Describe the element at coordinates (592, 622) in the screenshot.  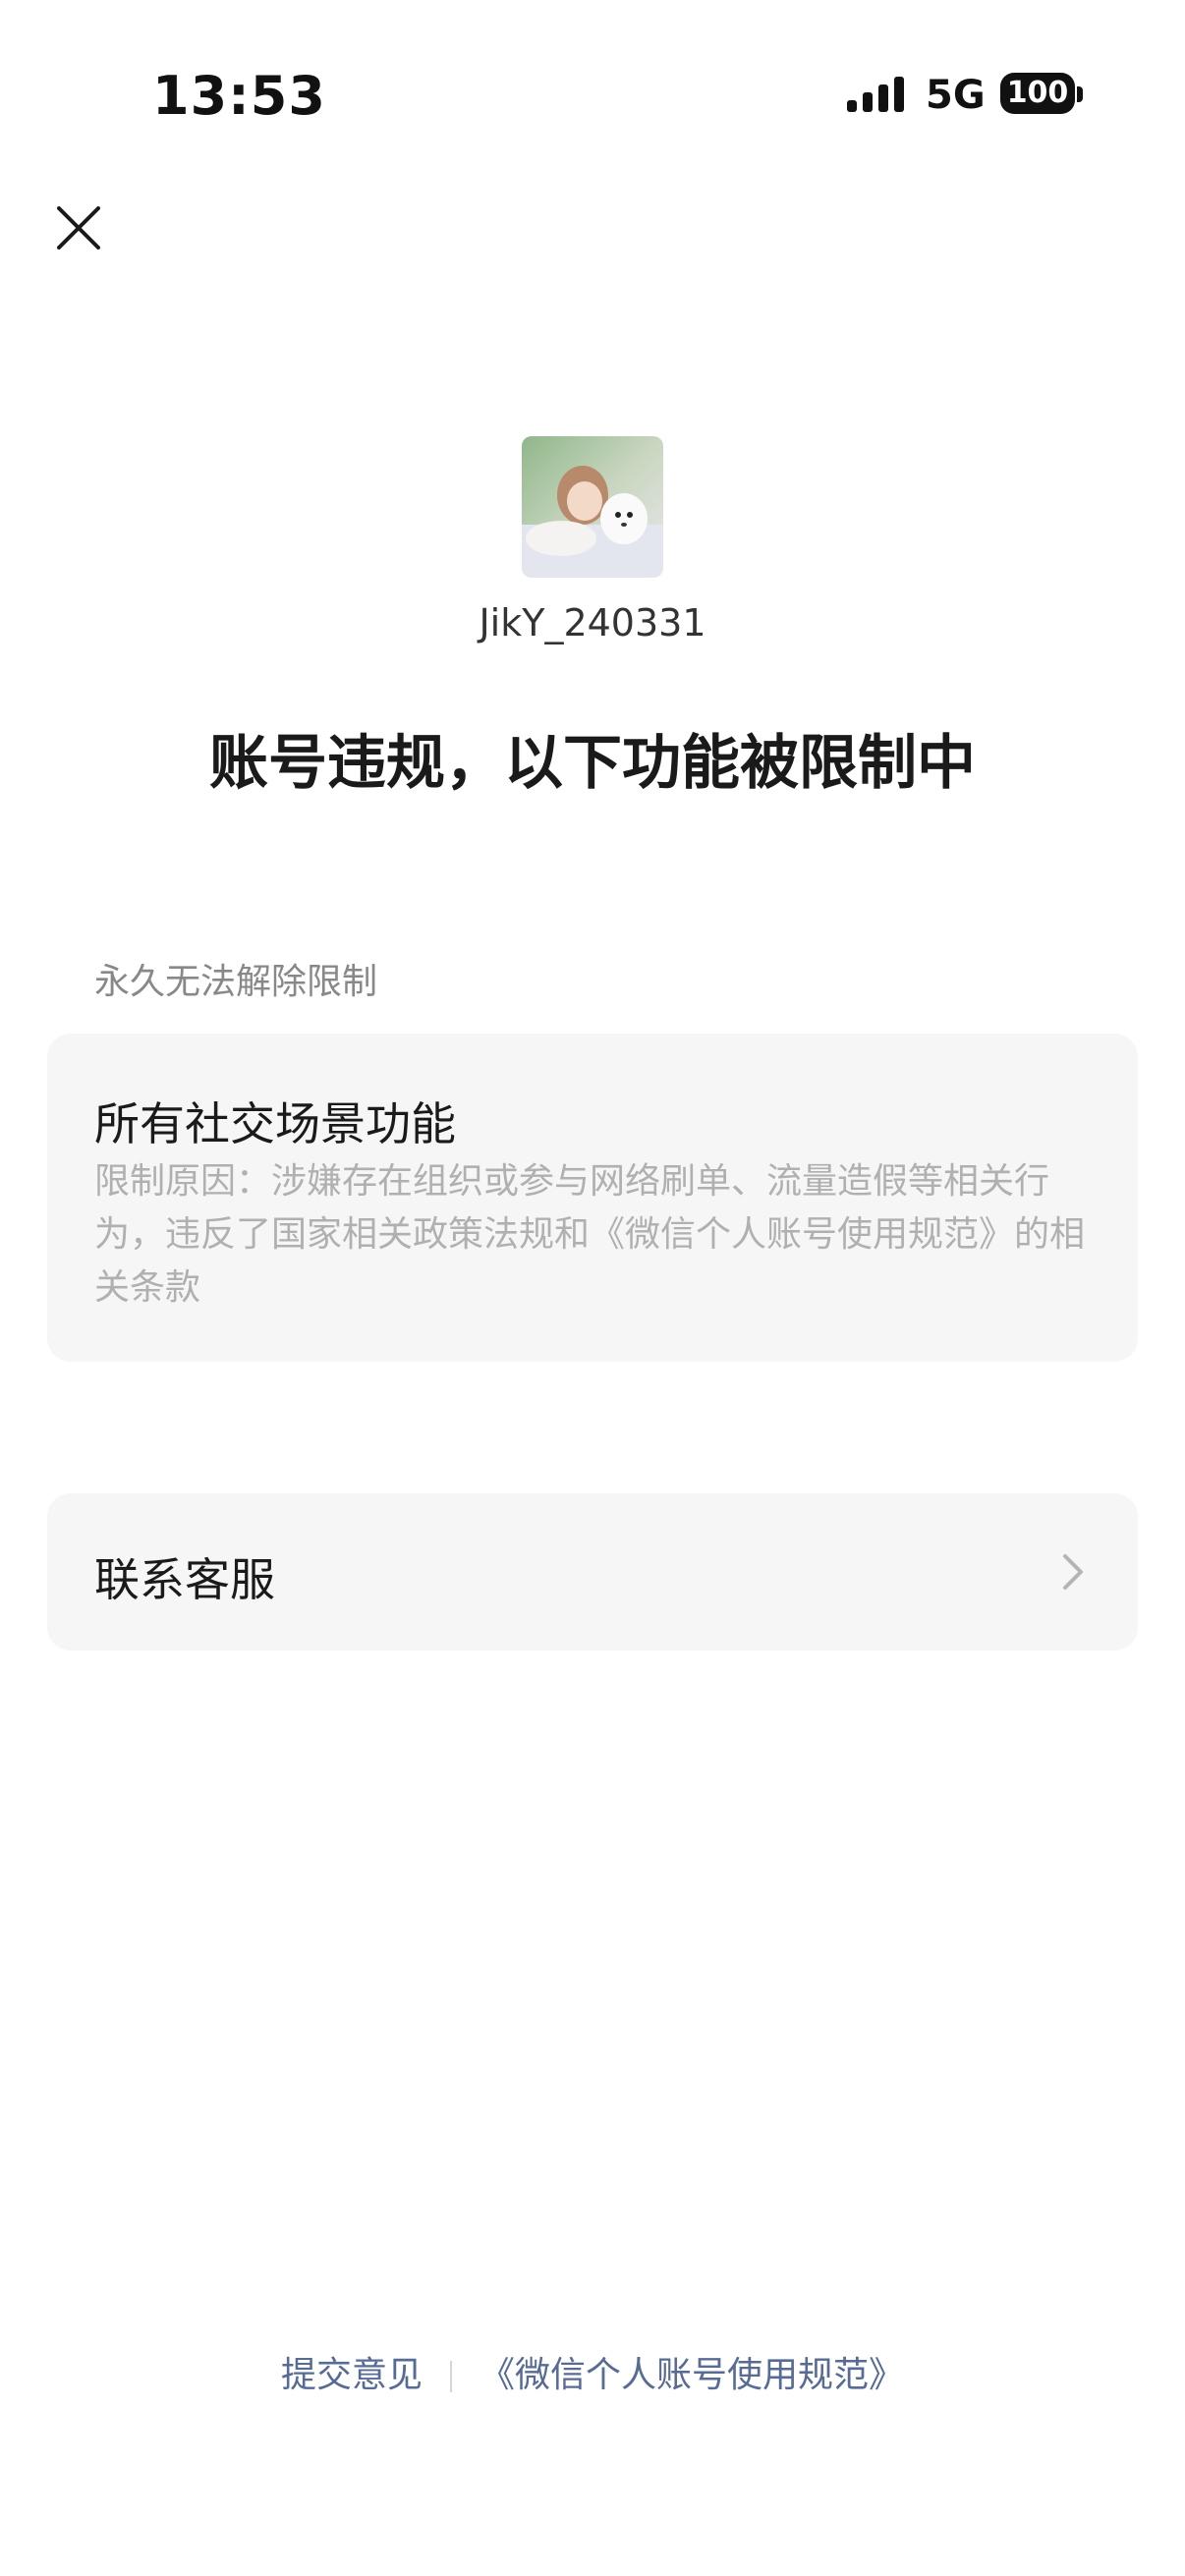
I see `username: JikY_240331` at that location.